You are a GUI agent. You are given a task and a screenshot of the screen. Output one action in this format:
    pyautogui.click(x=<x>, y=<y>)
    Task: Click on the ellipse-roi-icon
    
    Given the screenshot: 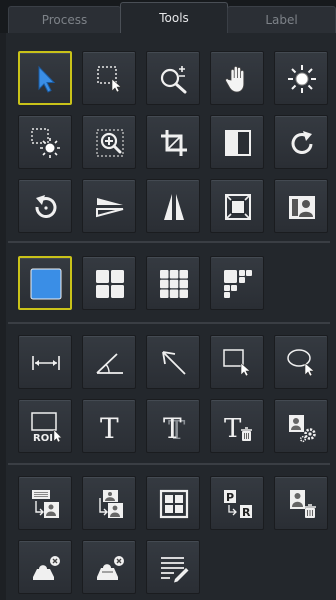 What is the action you would take?
    pyautogui.click(x=301, y=363)
    